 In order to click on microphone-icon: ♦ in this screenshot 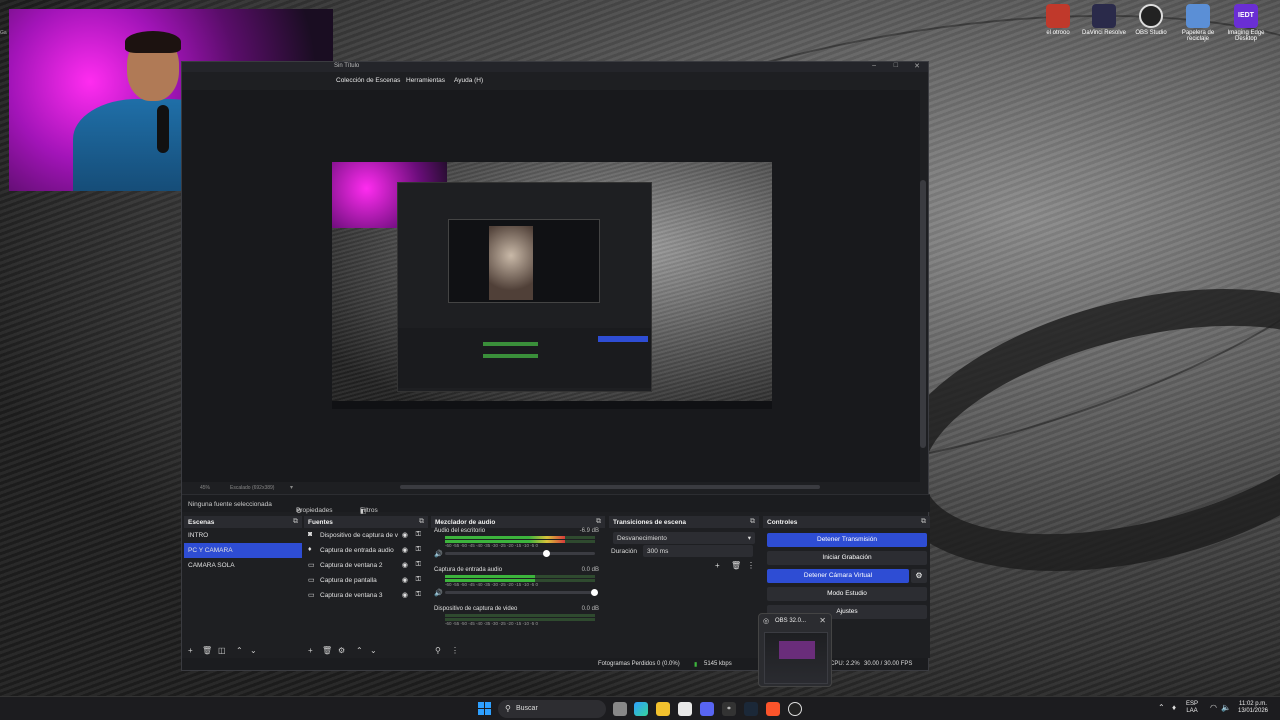, I will do `click(1174, 707)`.